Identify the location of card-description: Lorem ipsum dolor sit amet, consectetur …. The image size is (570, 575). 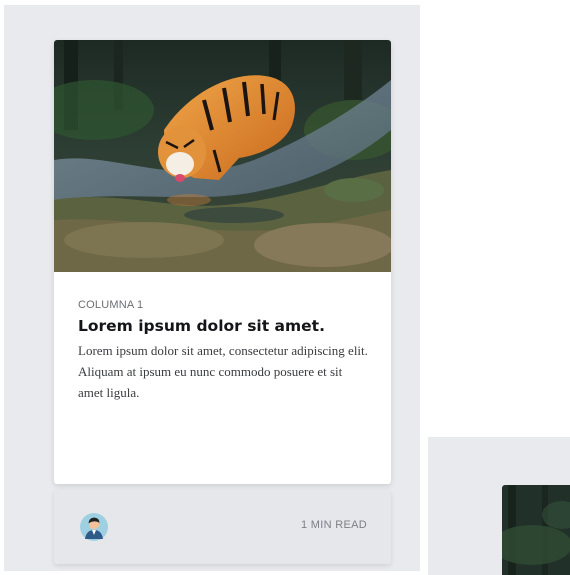
(223, 371).